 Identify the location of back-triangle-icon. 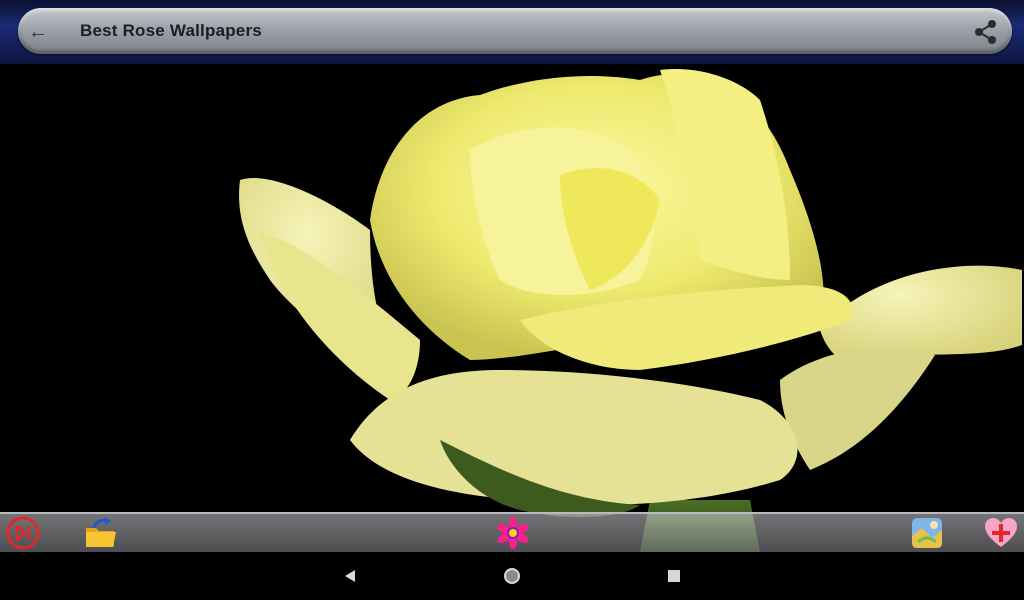
(350, 576).